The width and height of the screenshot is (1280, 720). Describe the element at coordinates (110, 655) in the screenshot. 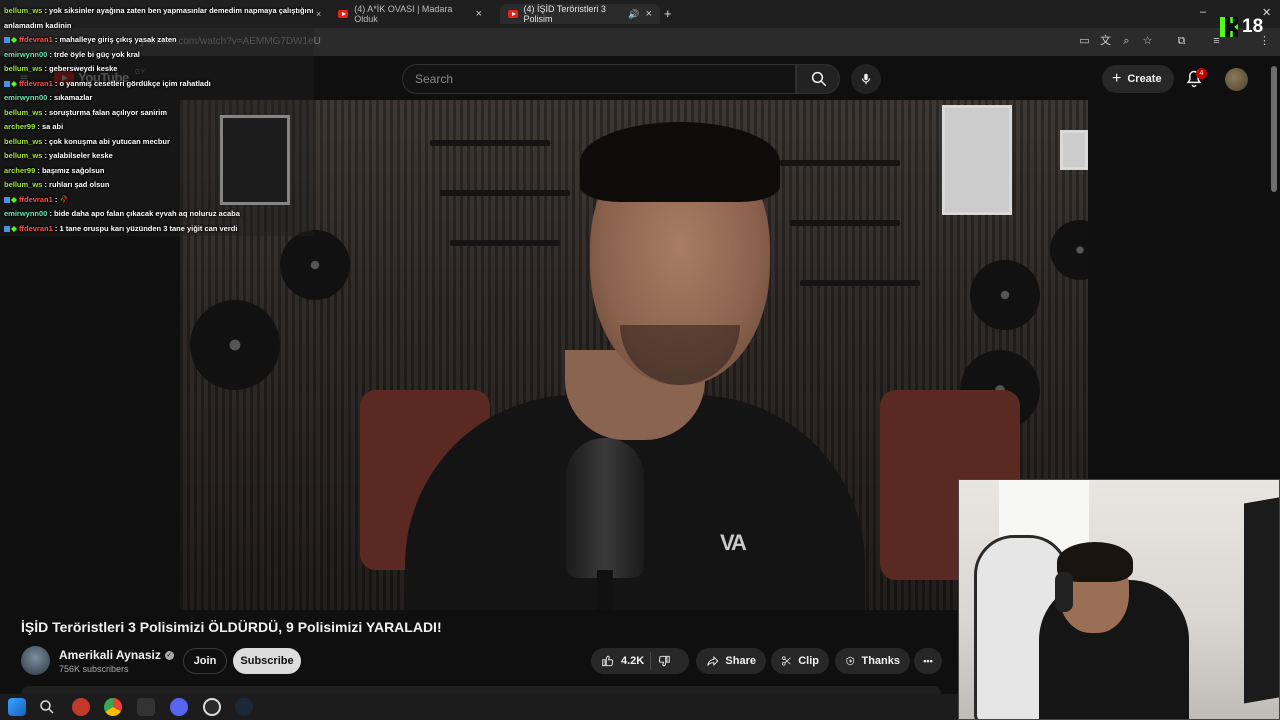

I see `channel-name: Amerikali Aynasiz` at that location.